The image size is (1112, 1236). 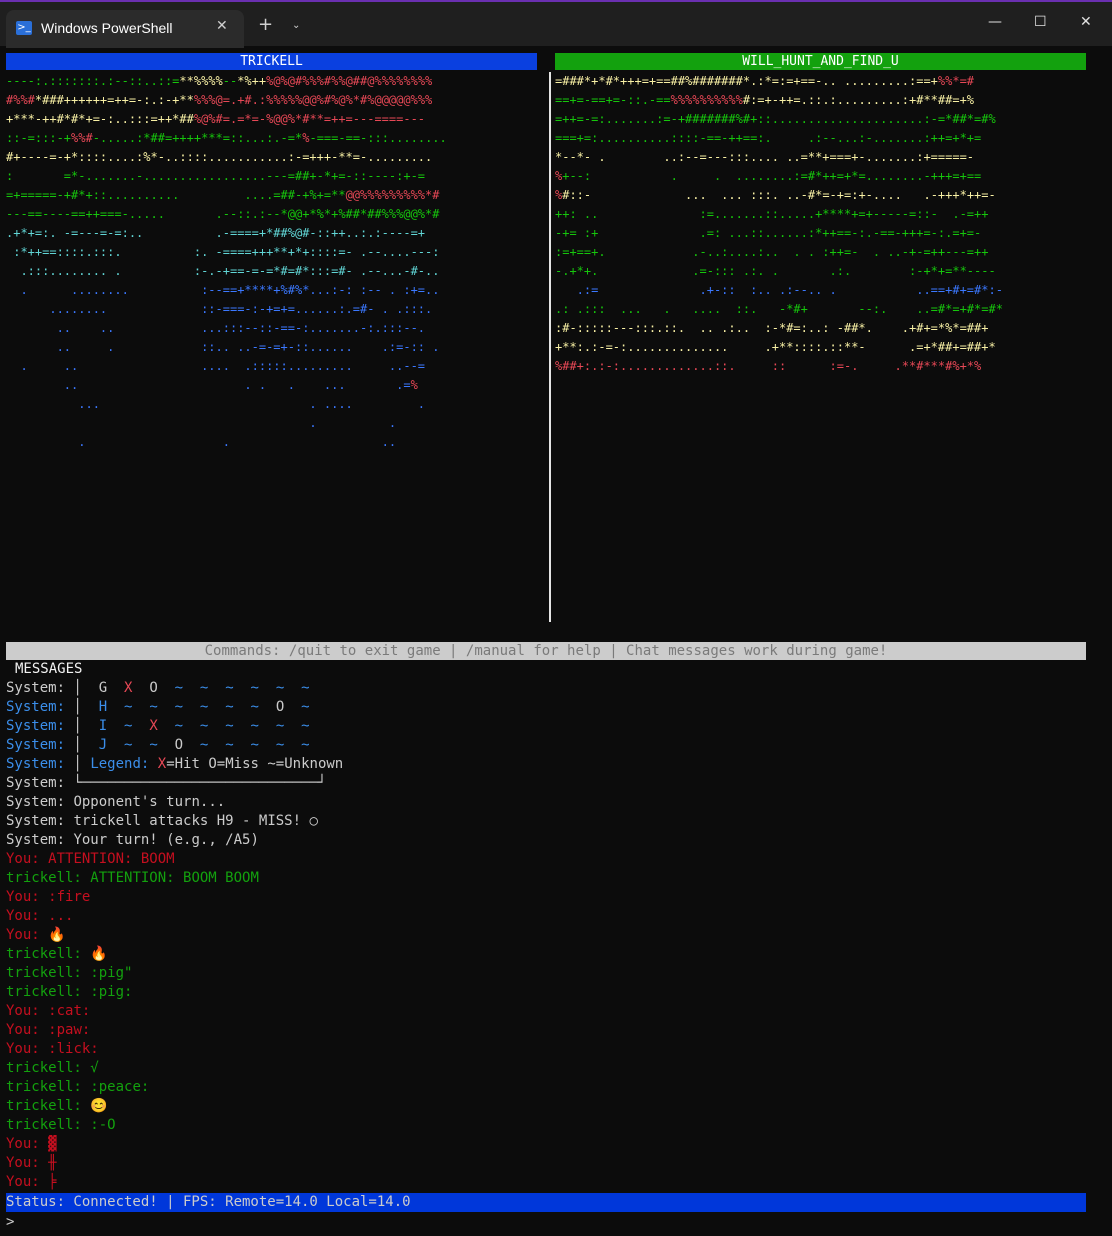 What do you see at coordinates (57, 1106) in the screenshot?
I see `chat-line: trickell: 😊` at bounding box center [57, 1106].